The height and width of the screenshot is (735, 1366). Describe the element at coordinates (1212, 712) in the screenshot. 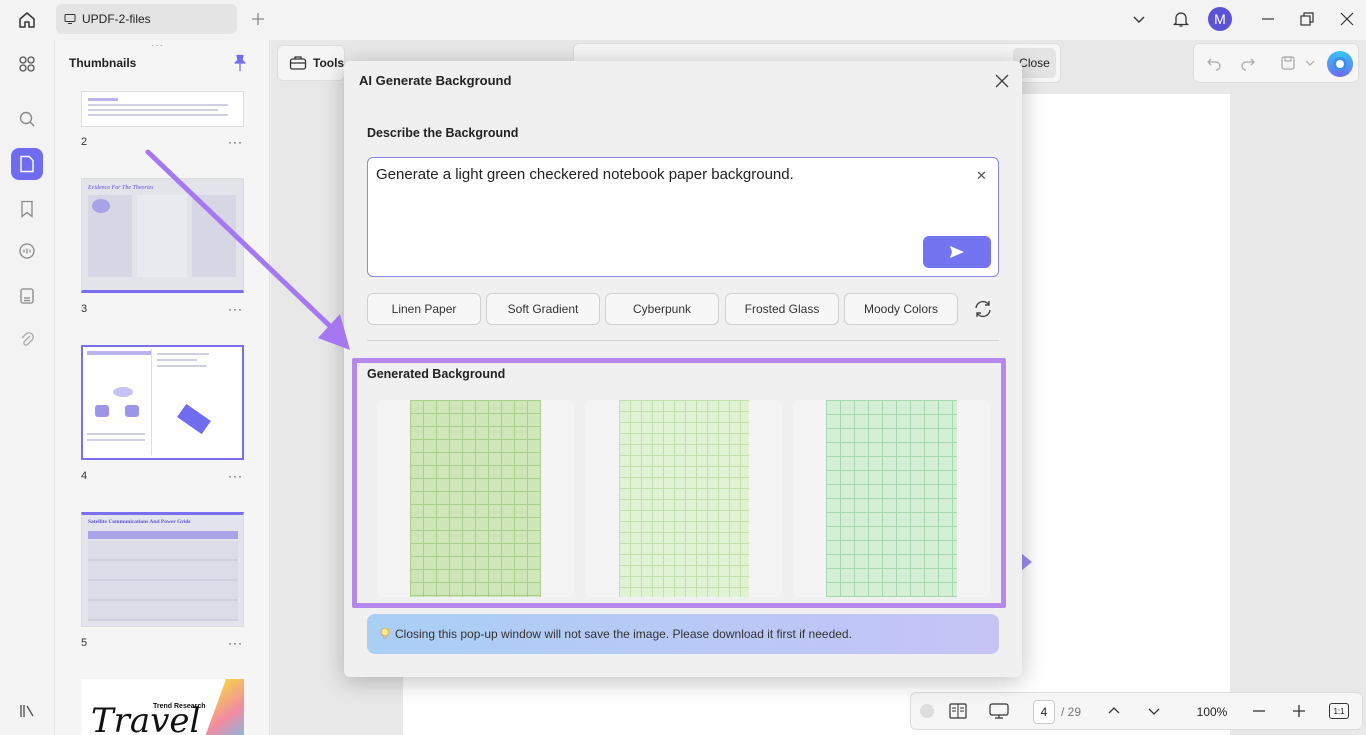

I see `zoom-level: 100%` at that location.